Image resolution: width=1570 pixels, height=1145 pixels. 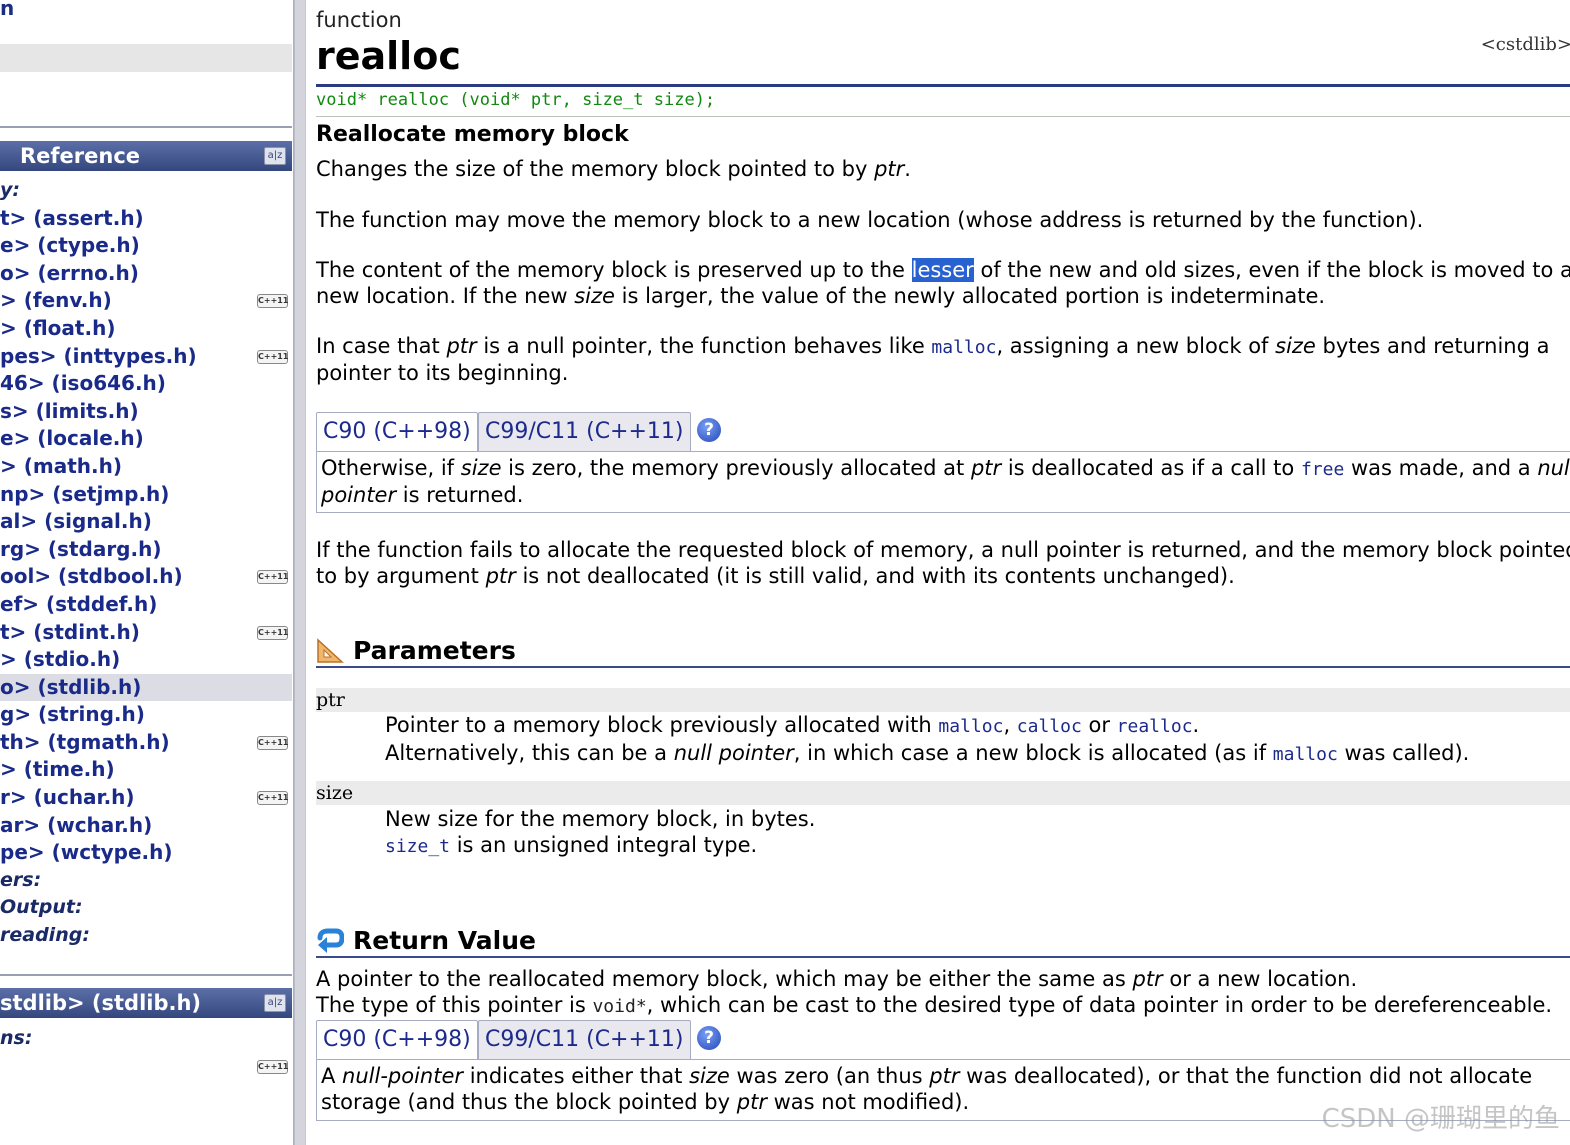 I want to click on param-name-ptr: ptr, so click(x=943, y=700).